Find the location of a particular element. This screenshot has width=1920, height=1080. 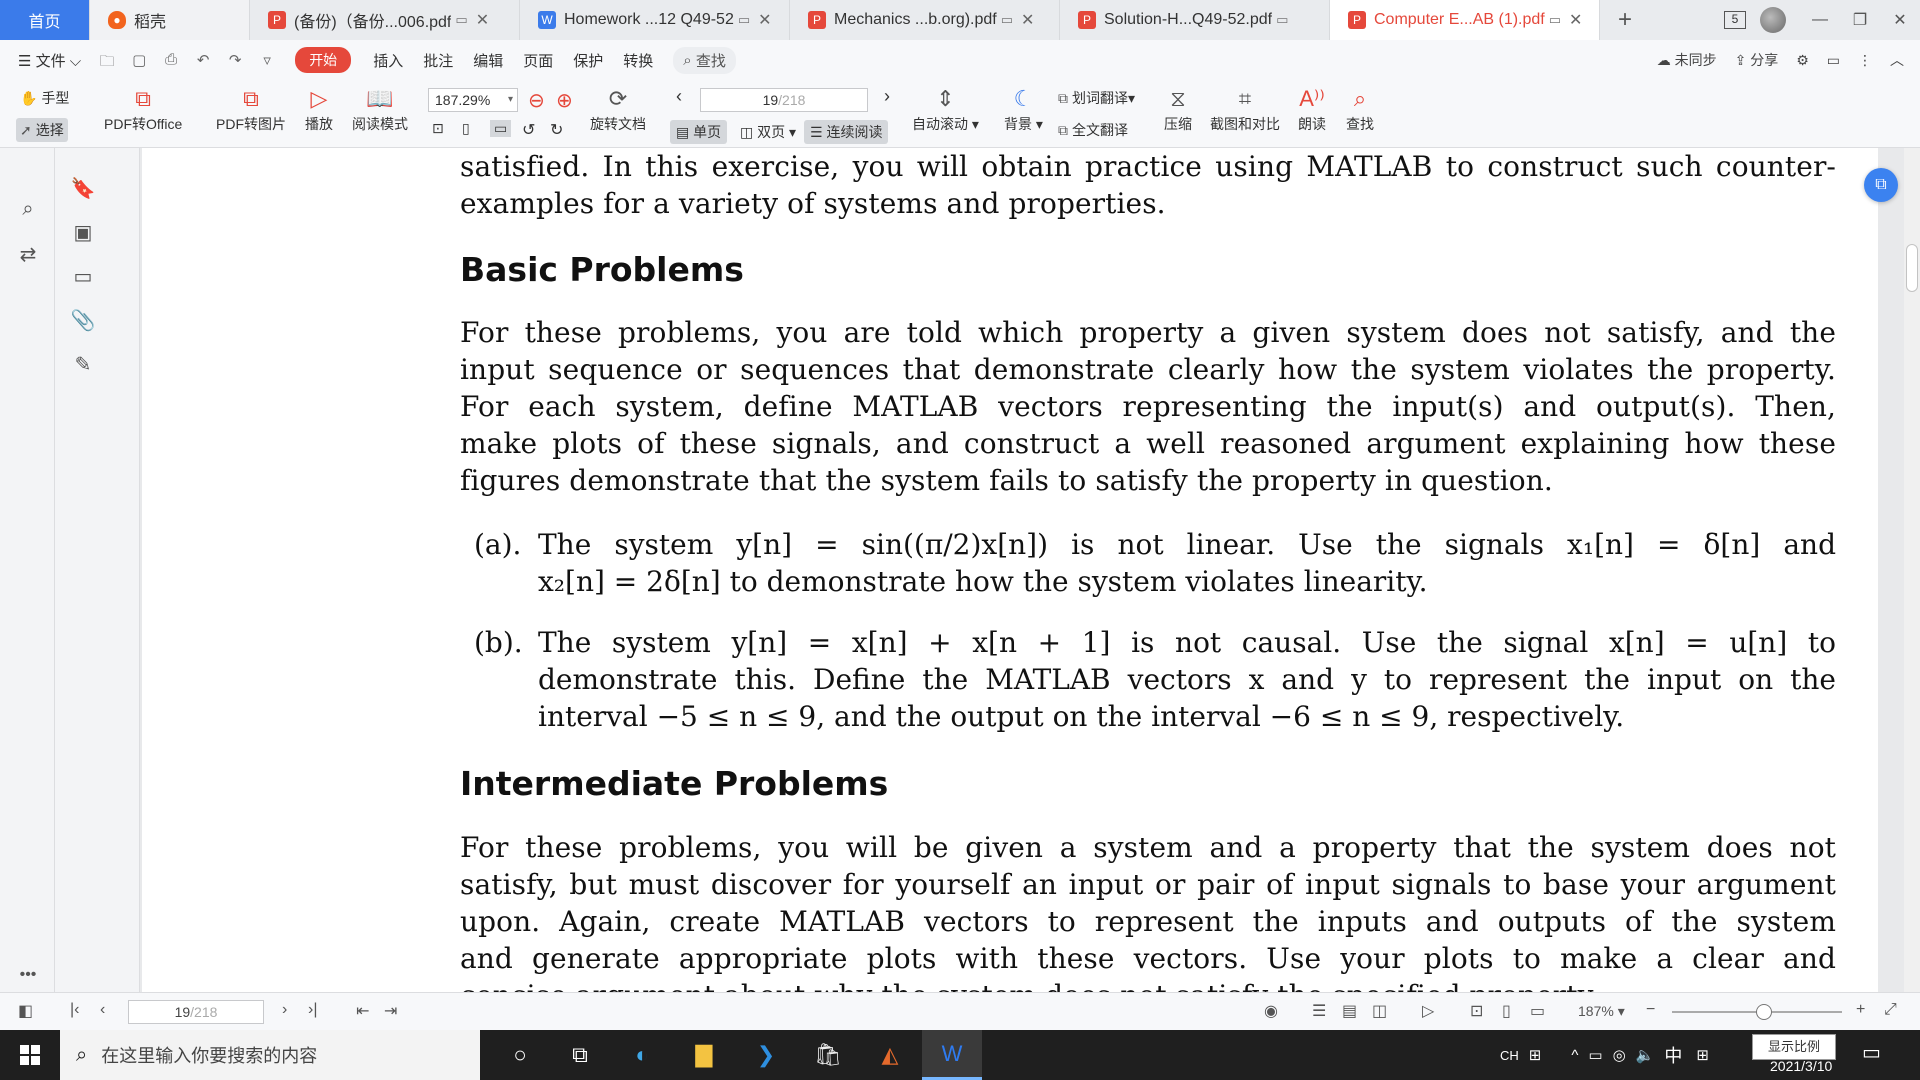

taskbar-search: ⌕ 在这里输入你要搜索的内容 is located at coordinates (270, 1055).